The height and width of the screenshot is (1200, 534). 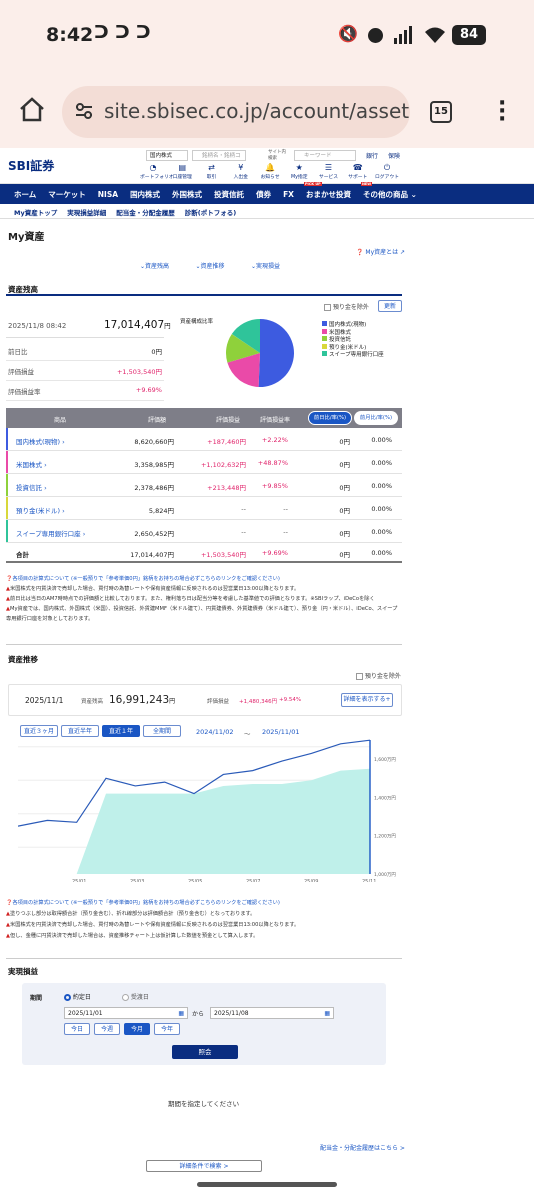 I want to click on trend-exclude-checkbox: 預り金を除外, so click(x=378, y=675).